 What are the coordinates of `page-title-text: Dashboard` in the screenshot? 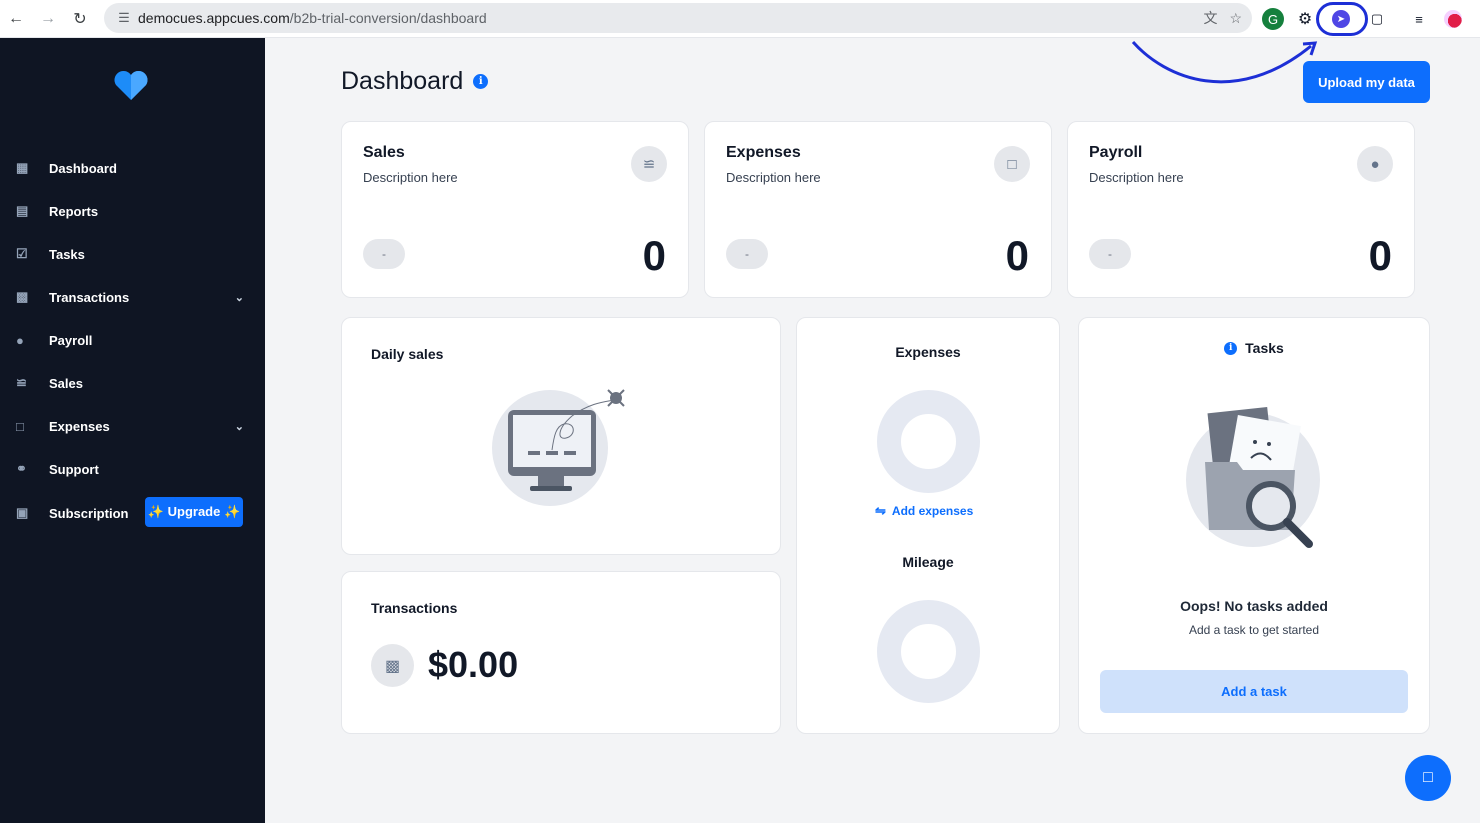 It's located at (402, 81).